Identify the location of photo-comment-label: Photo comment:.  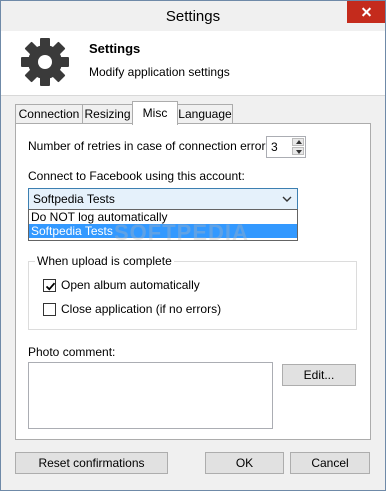
(72, 352).